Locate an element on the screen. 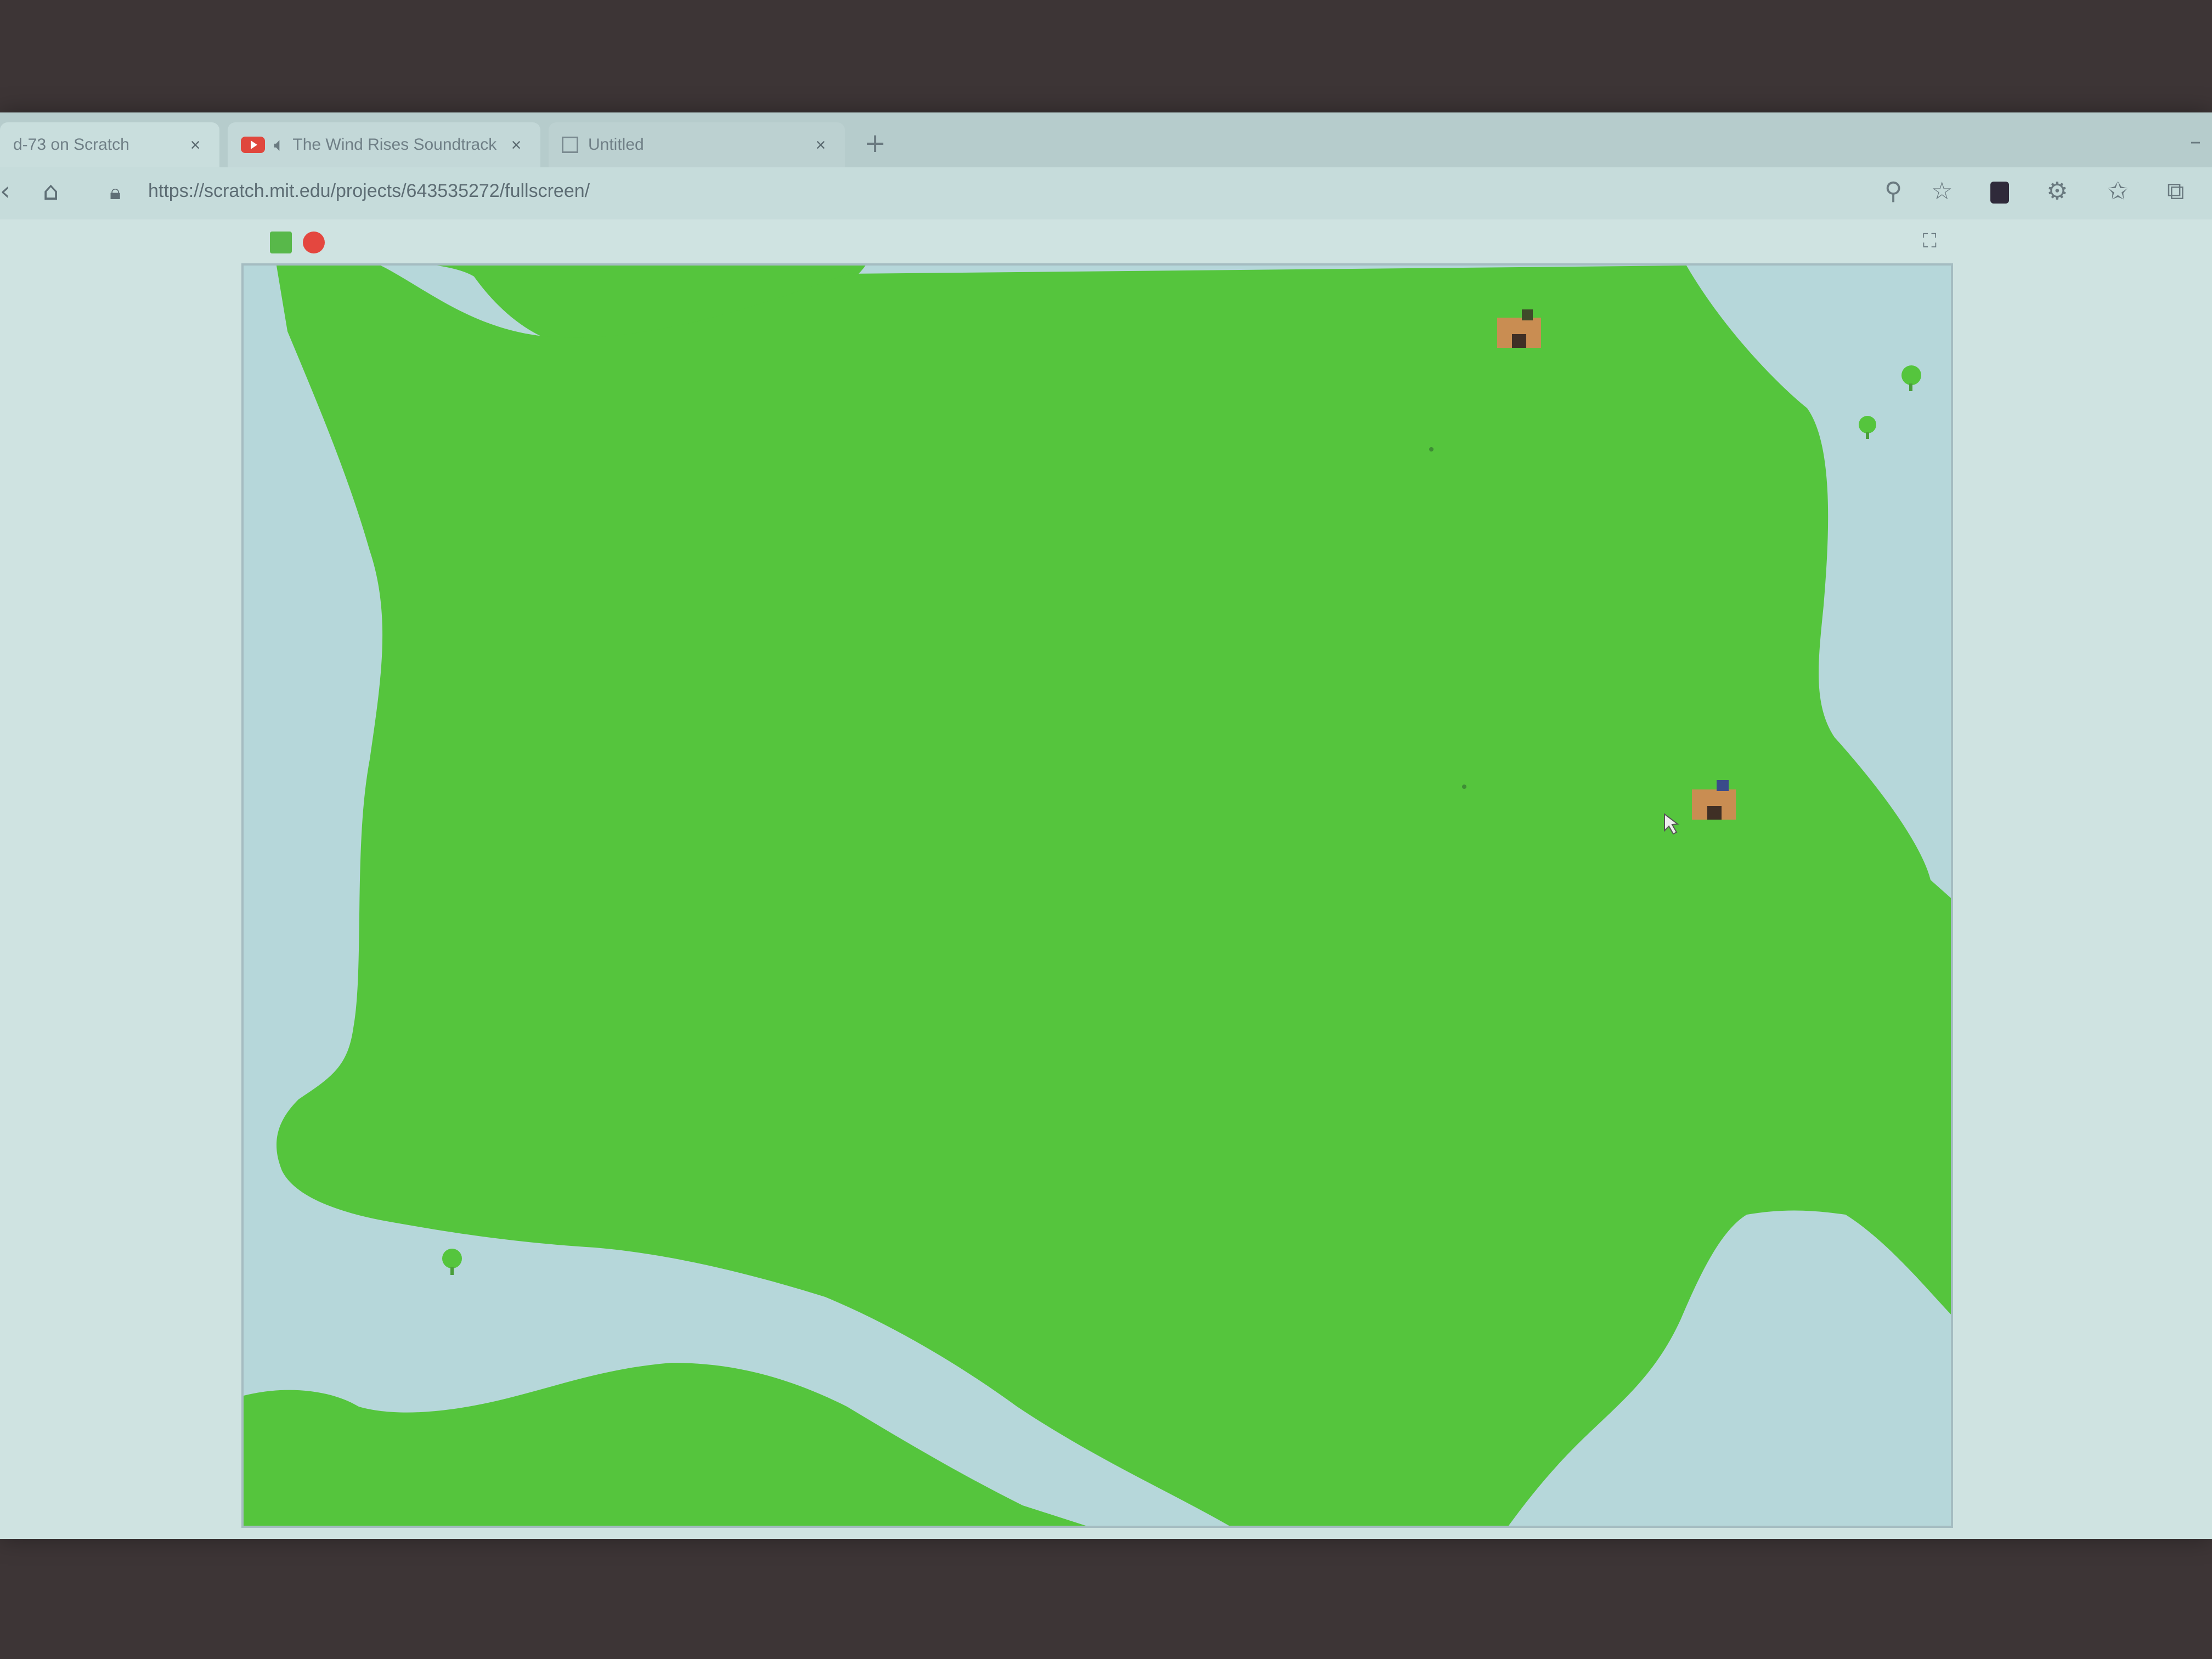 This screenshot has width=2212, height=1659. green-flag-icon is located at coordinates (281, 243).